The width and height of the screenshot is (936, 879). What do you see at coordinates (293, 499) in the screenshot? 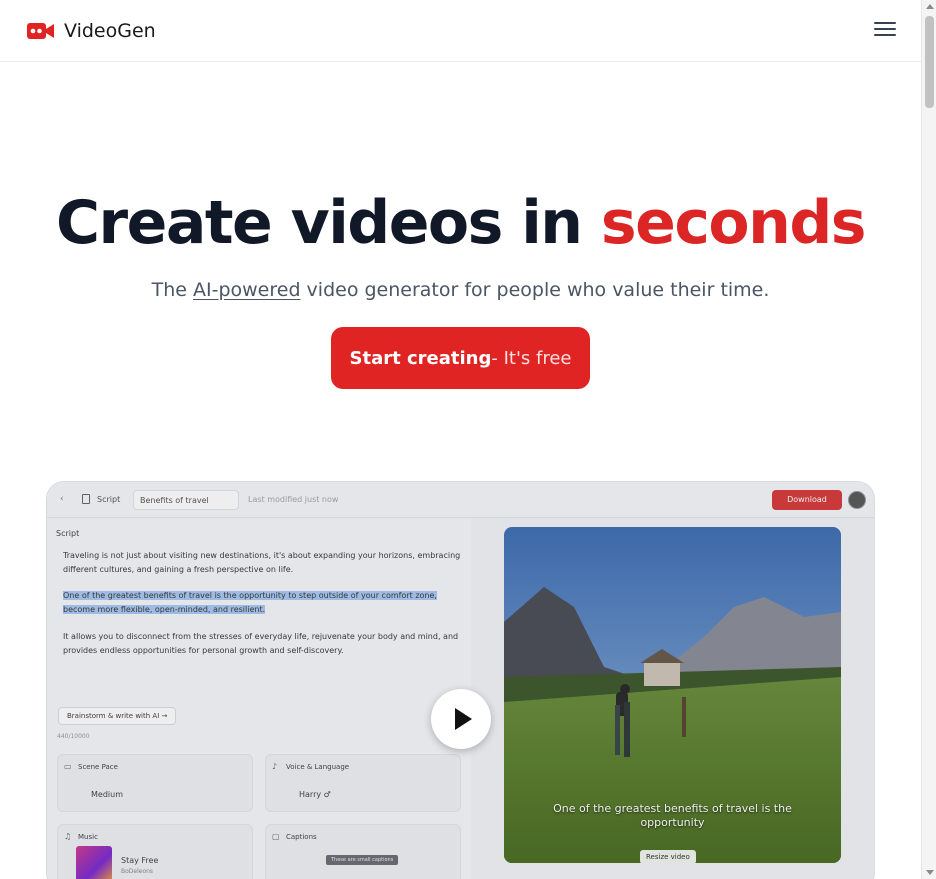
I see `preview-modified-text: Last modified just now` at bounding box center [293, 499].